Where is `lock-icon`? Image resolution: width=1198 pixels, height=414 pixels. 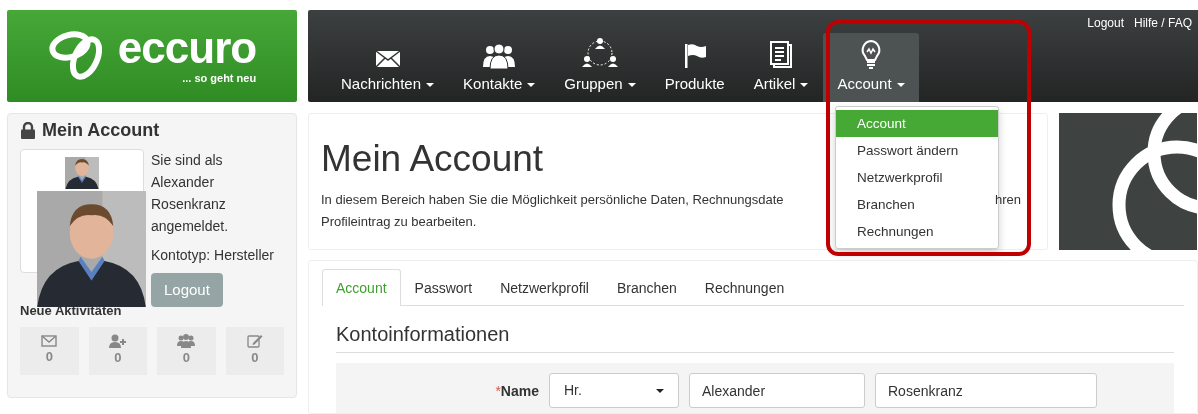 lock-icon is located at coordinates (28, 131).